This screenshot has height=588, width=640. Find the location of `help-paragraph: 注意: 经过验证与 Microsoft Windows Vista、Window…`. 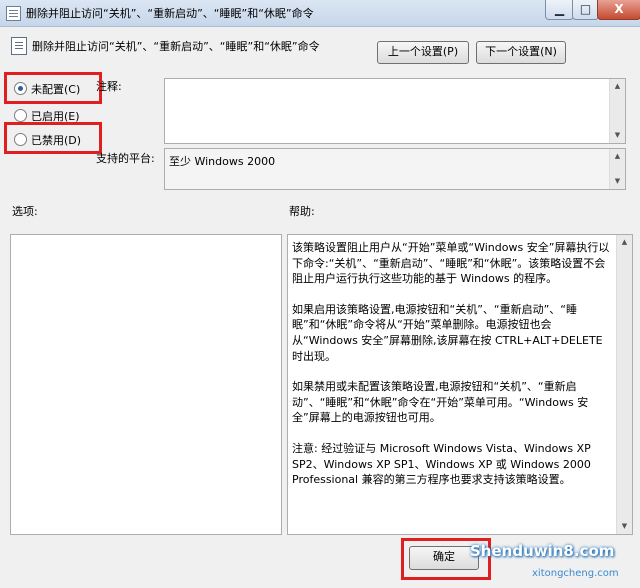

help-paragraph: 注意: 经过验证与 Microsoft Windows Vista、Window… is located at coordinates (441, 464).